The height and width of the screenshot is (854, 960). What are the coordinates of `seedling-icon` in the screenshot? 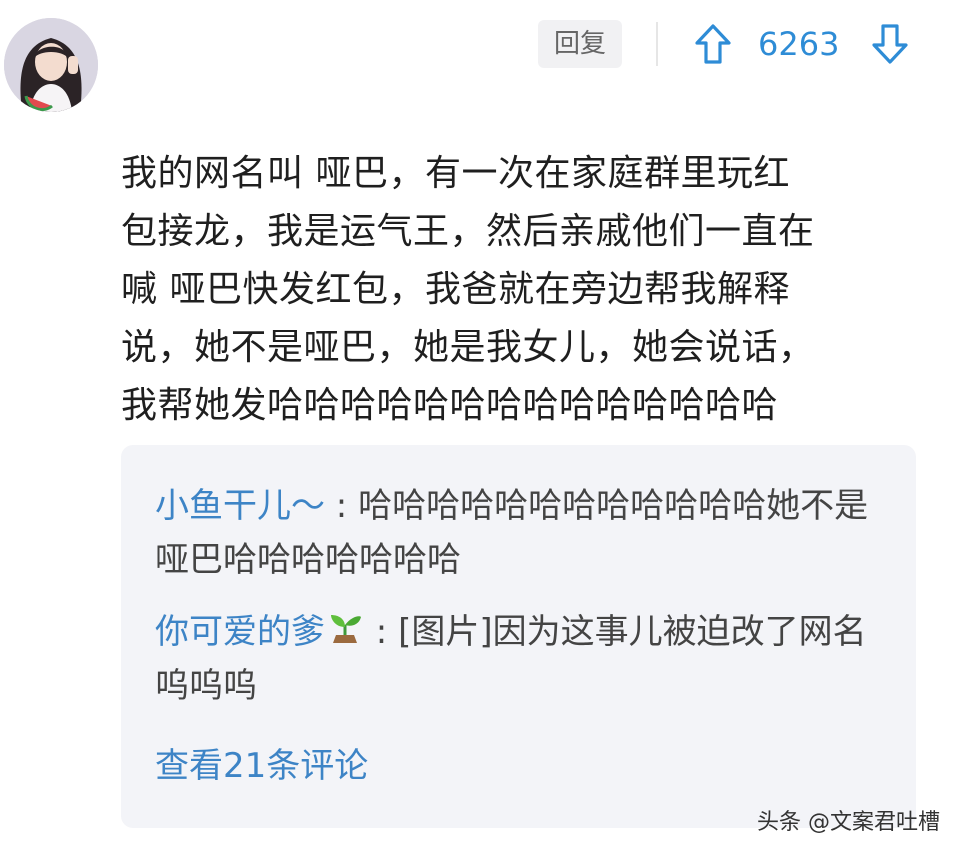 It's located at (346, 629).